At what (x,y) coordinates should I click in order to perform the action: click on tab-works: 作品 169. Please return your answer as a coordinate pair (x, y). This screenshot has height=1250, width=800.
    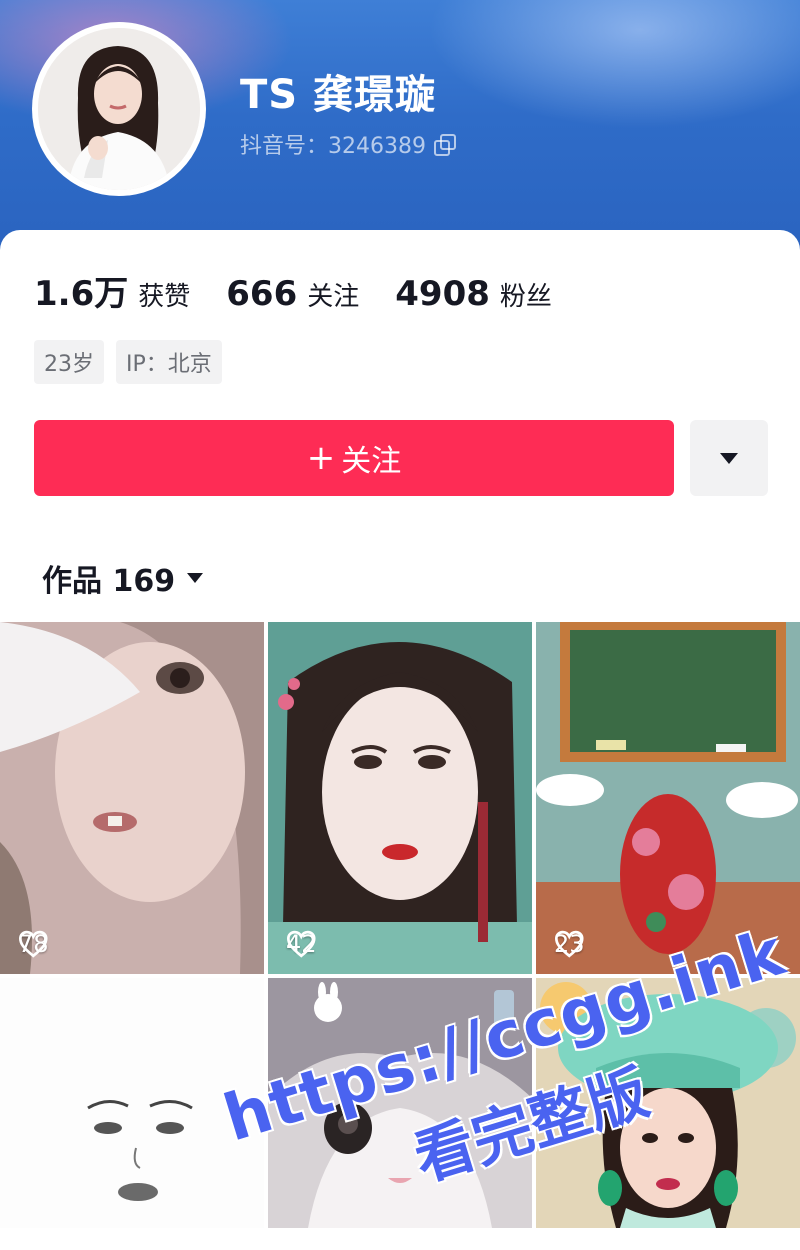
    Looking at the image, I should click on (123, 578).